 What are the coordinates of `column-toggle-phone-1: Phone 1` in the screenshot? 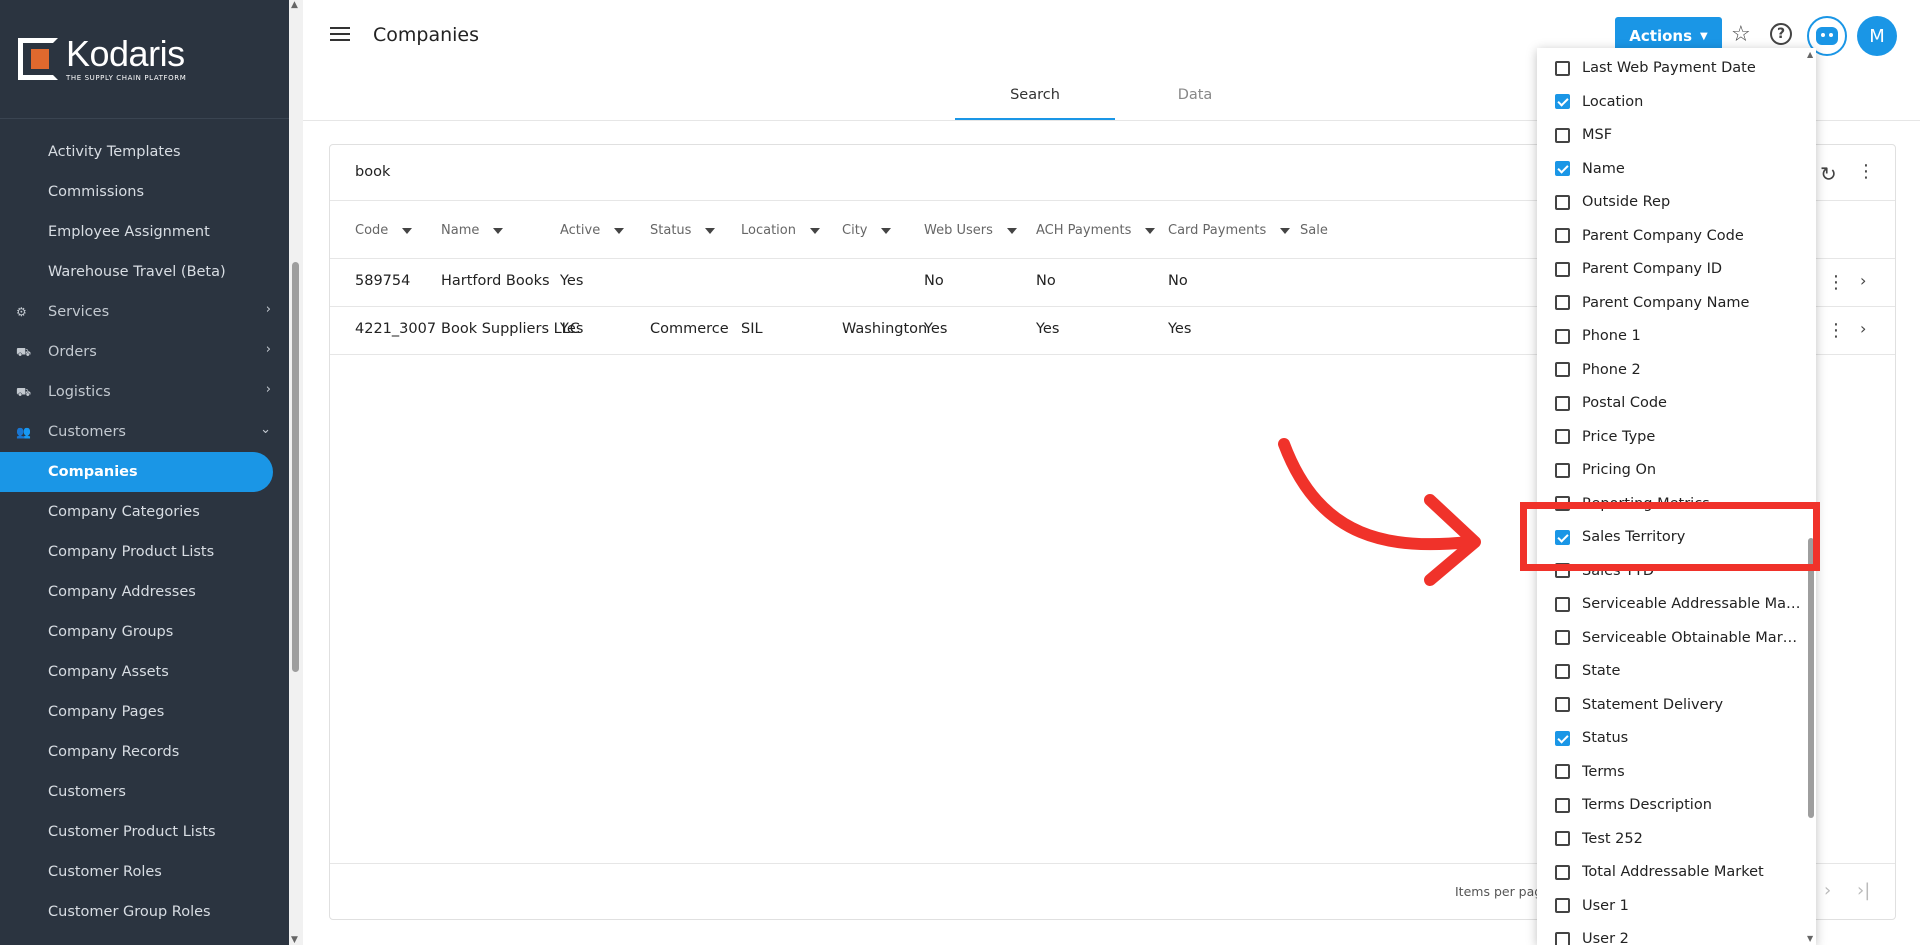 It's located at (1672, 336).